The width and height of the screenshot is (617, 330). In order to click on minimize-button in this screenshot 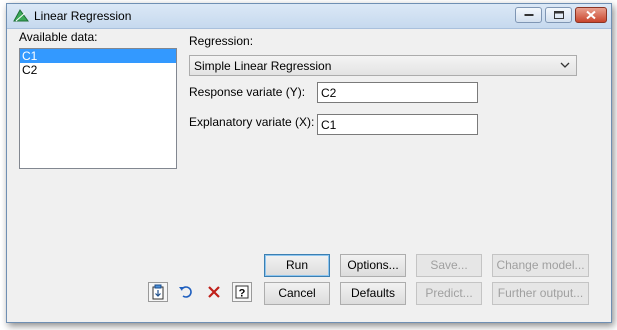, I will do `click(528, 15)`.